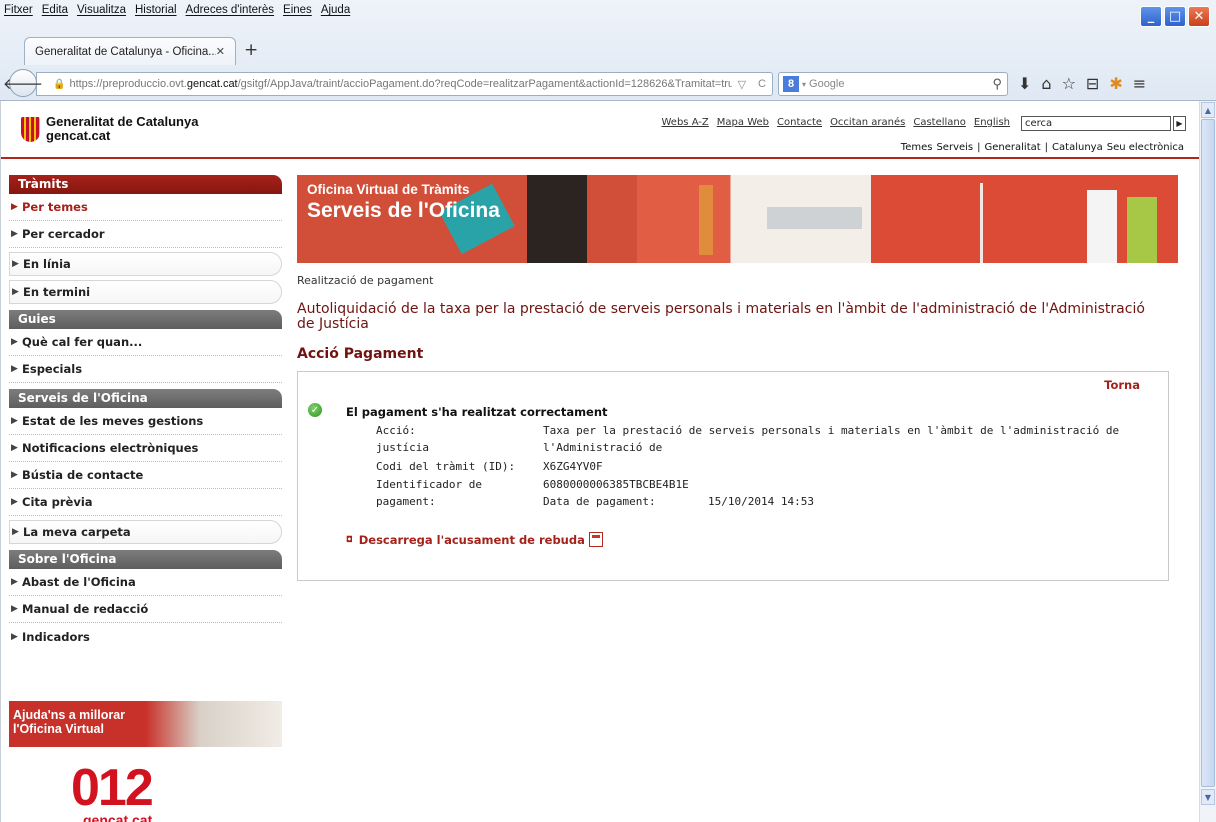  I want to click on sidebar-item-label: Manual de redacció, so click(85, 609).